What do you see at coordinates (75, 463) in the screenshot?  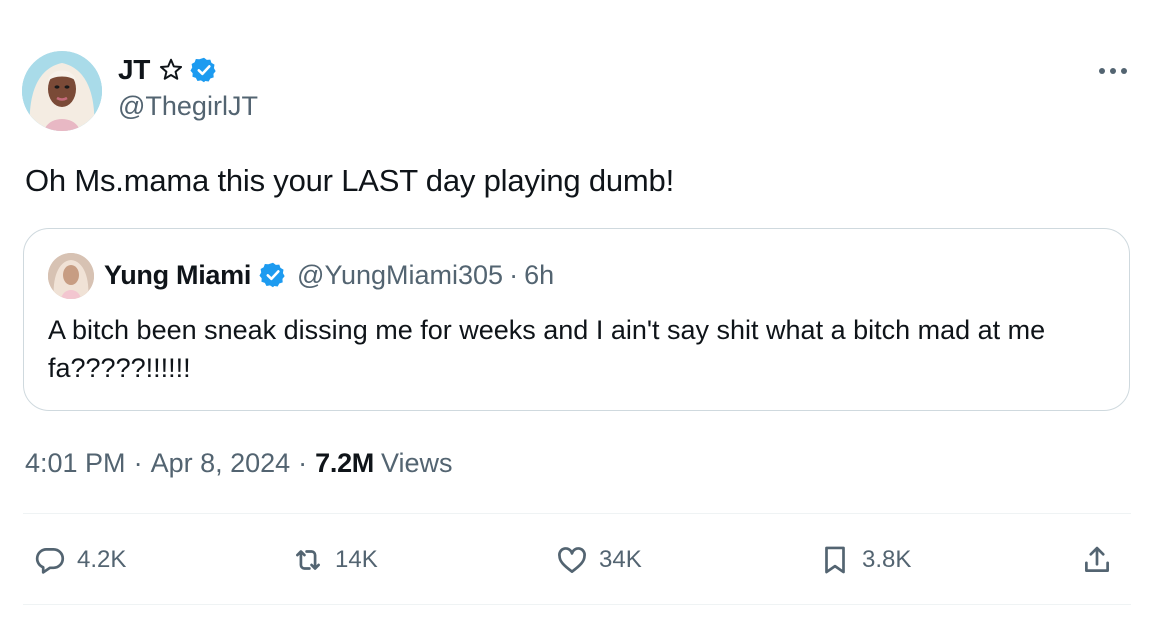 I see `tweet-time: 4:01 PM` at bounding box center [75, 463].